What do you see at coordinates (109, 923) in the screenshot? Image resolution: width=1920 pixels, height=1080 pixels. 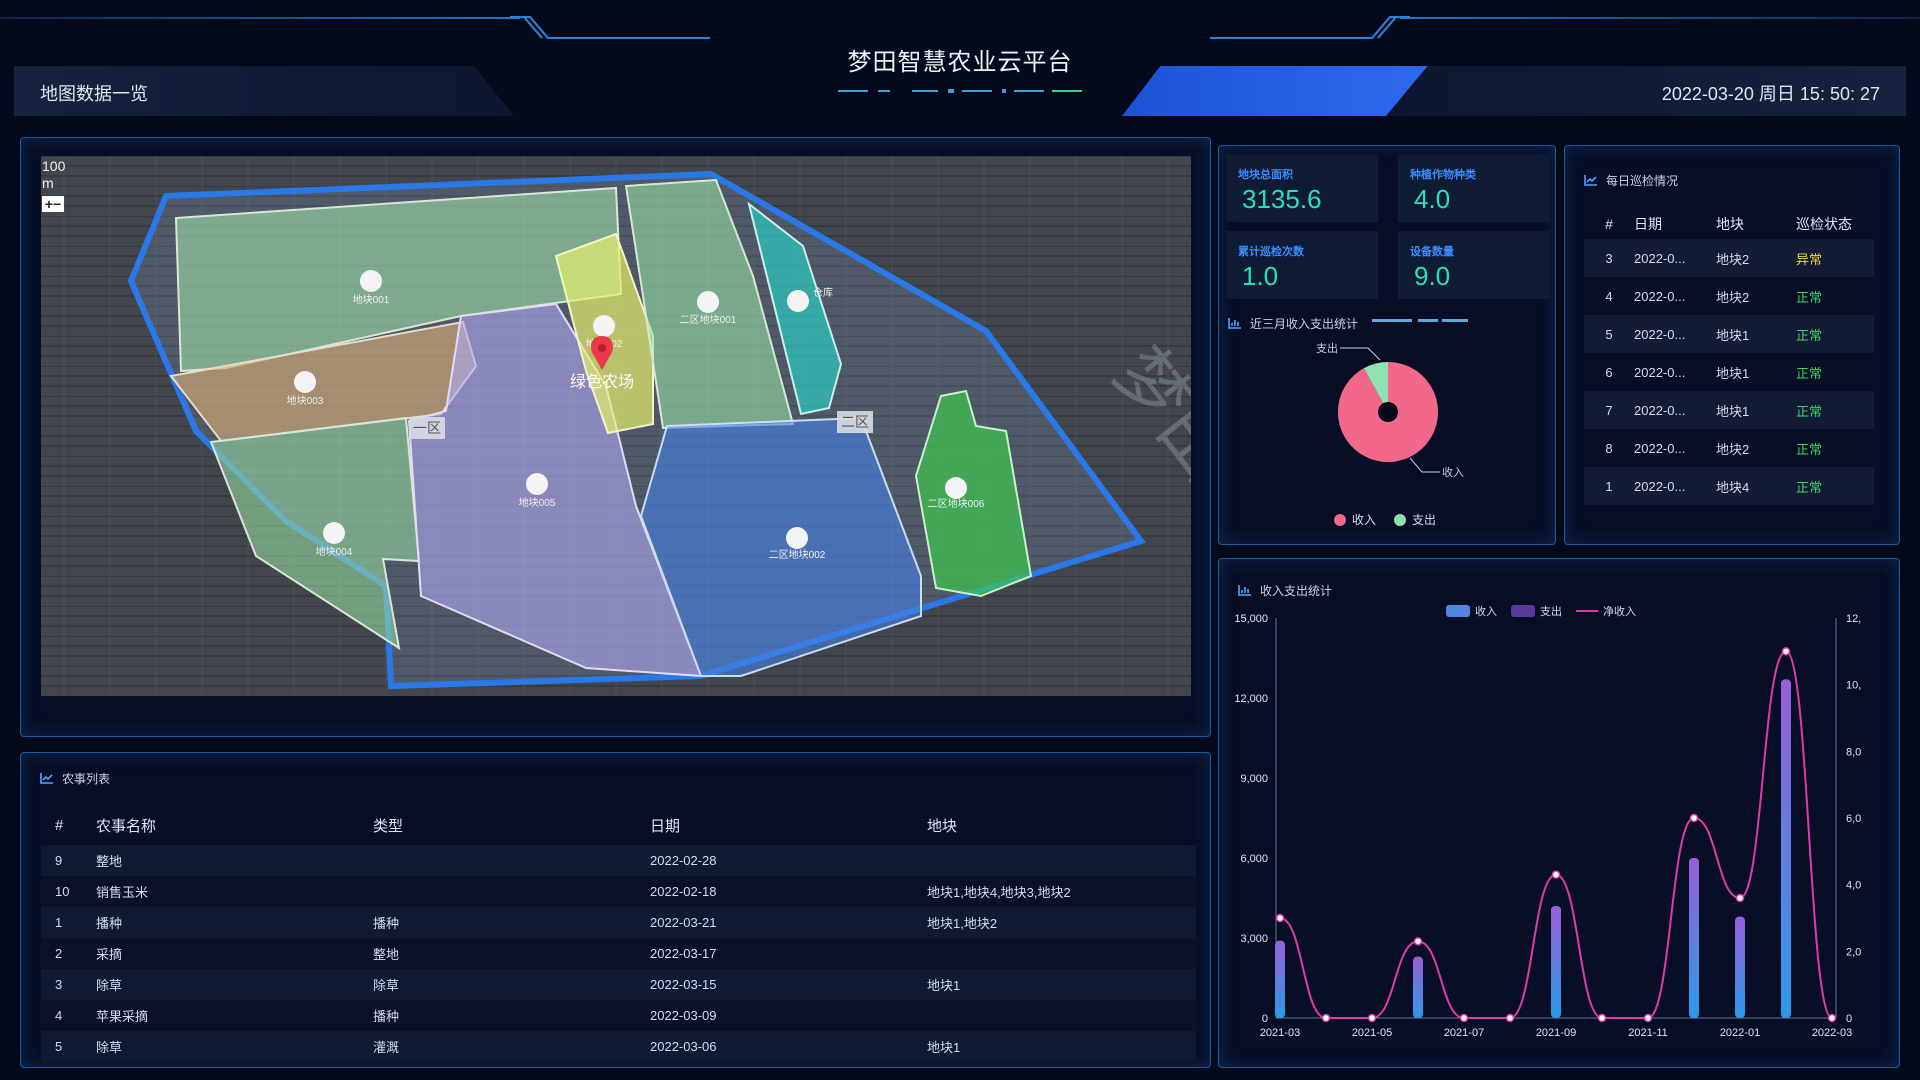 I see `cell-name: 播种` at bounding box center [109, 923].